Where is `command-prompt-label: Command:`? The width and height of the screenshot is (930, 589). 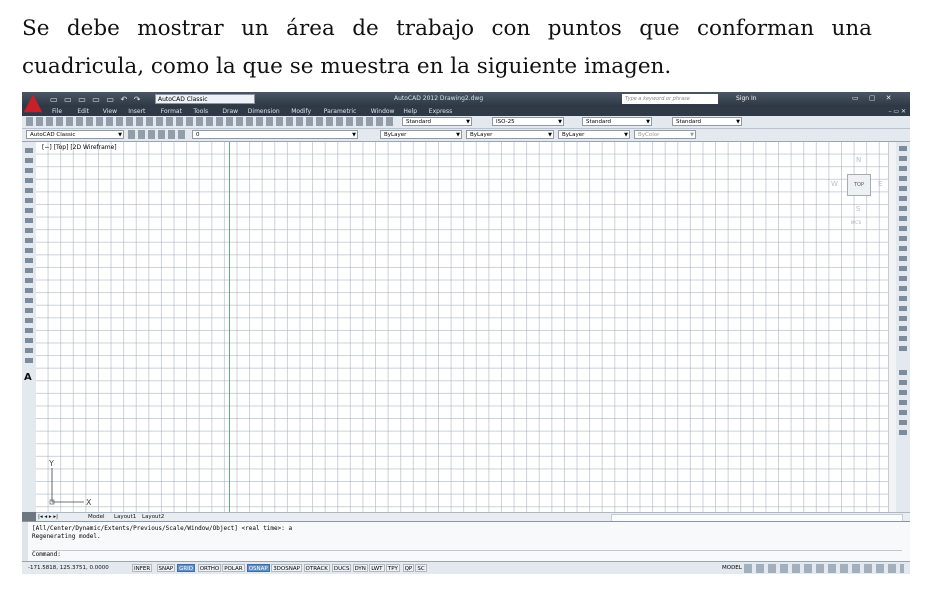
command-prompt-label: Command: is located at coordinates (46, 554).